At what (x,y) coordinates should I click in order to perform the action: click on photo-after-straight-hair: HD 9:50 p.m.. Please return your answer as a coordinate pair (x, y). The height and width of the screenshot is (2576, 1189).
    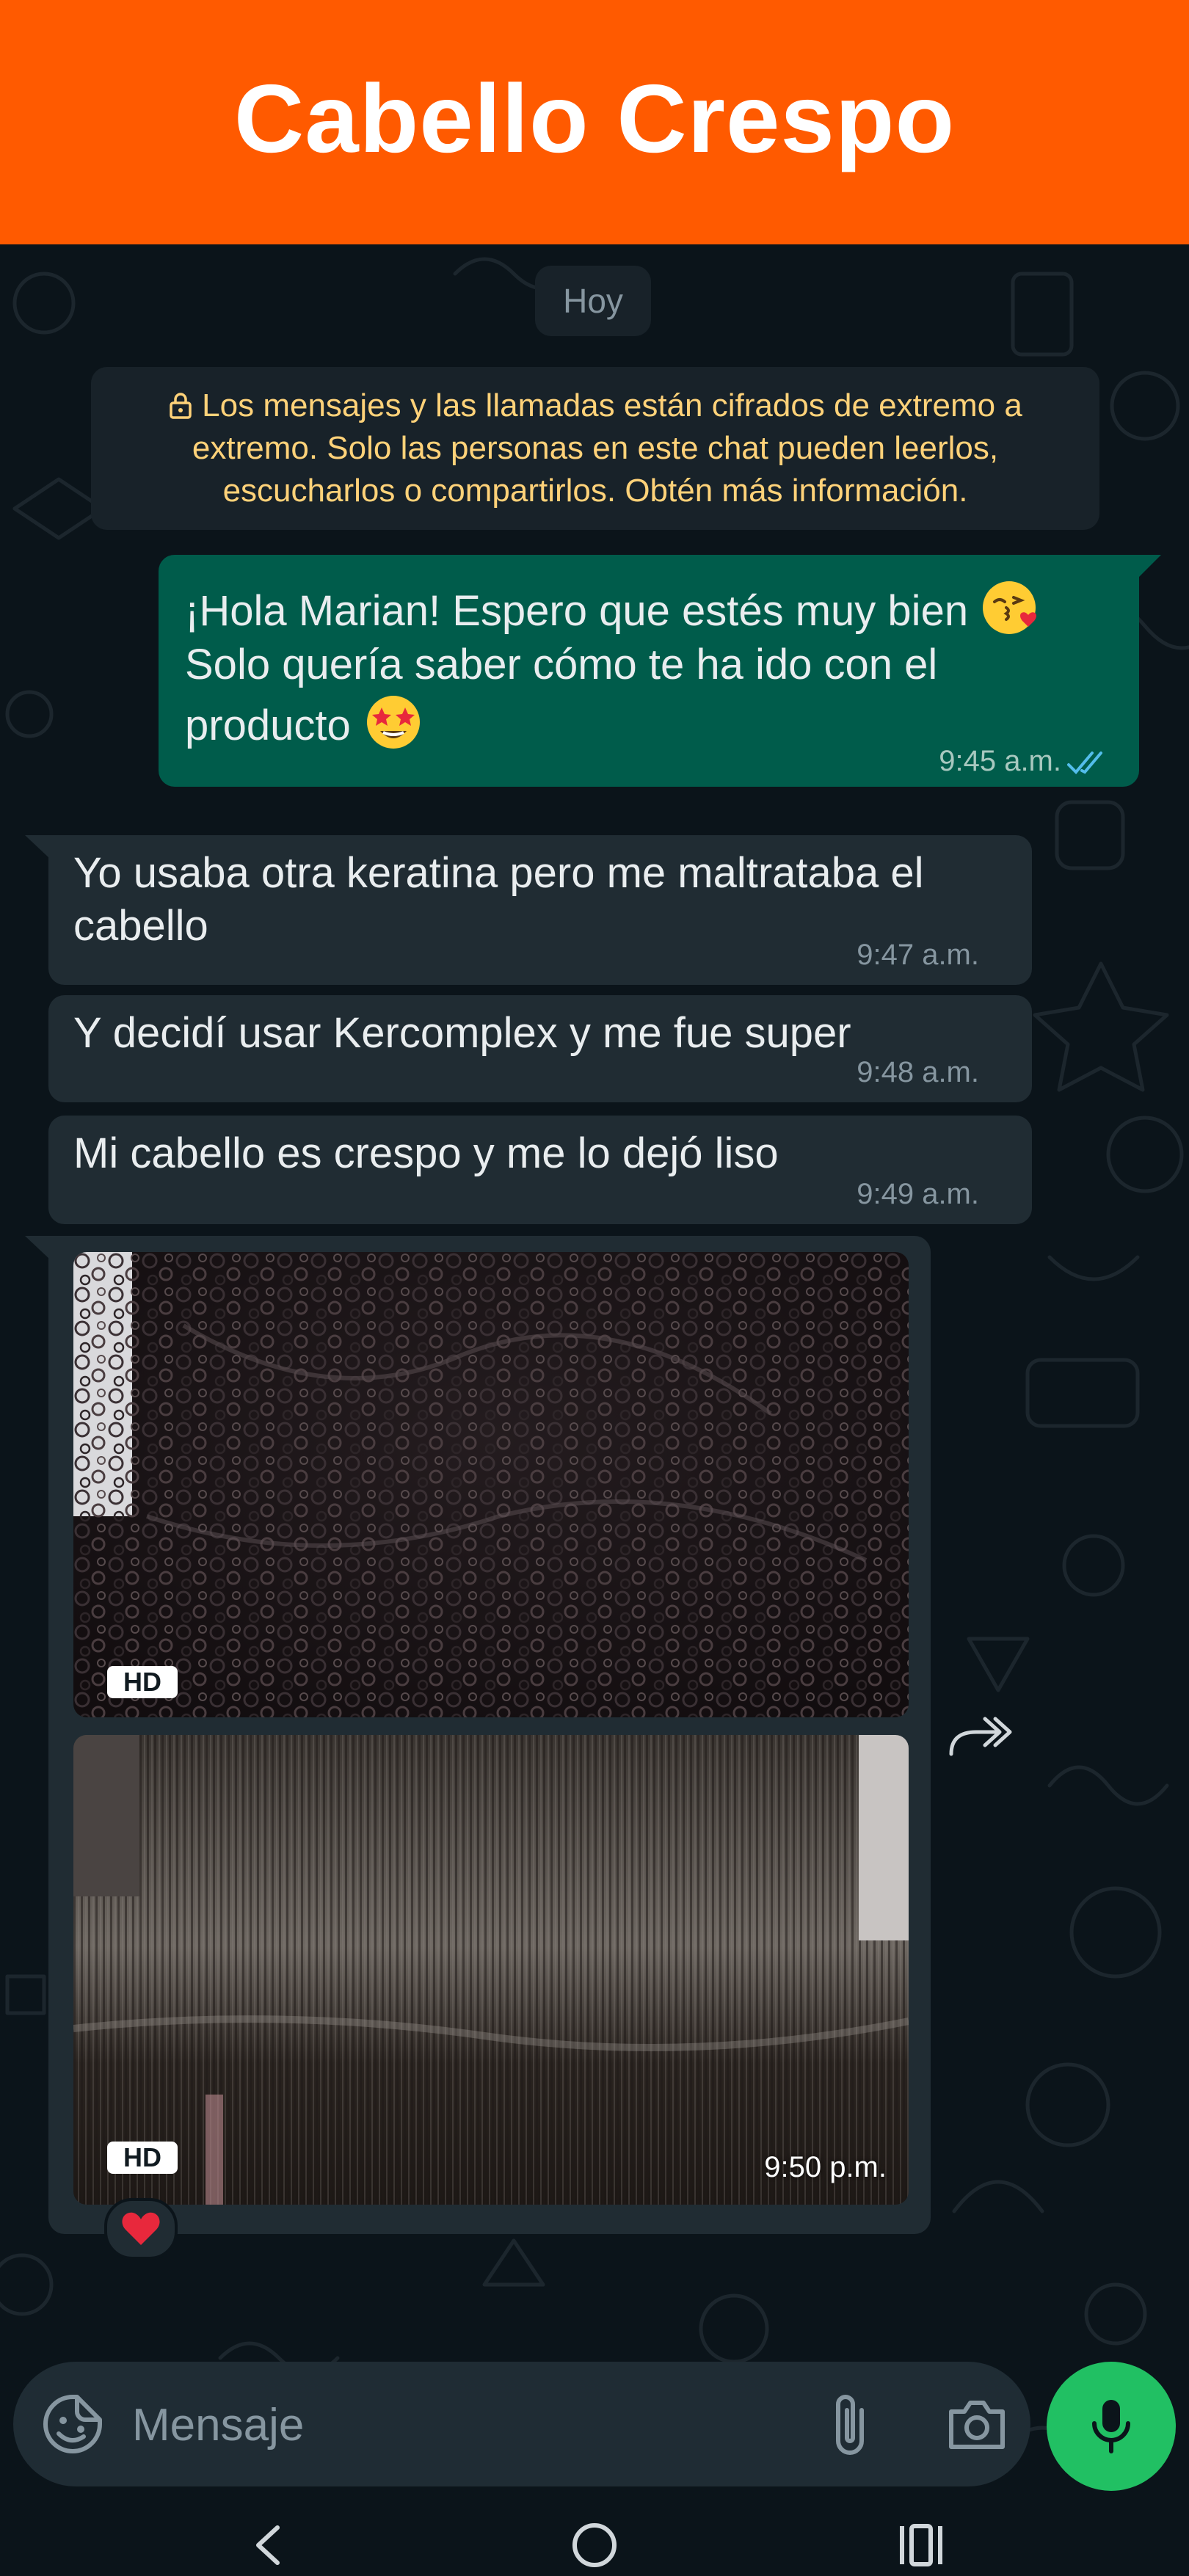
    Looking at the image, I should click on (491, 1970).